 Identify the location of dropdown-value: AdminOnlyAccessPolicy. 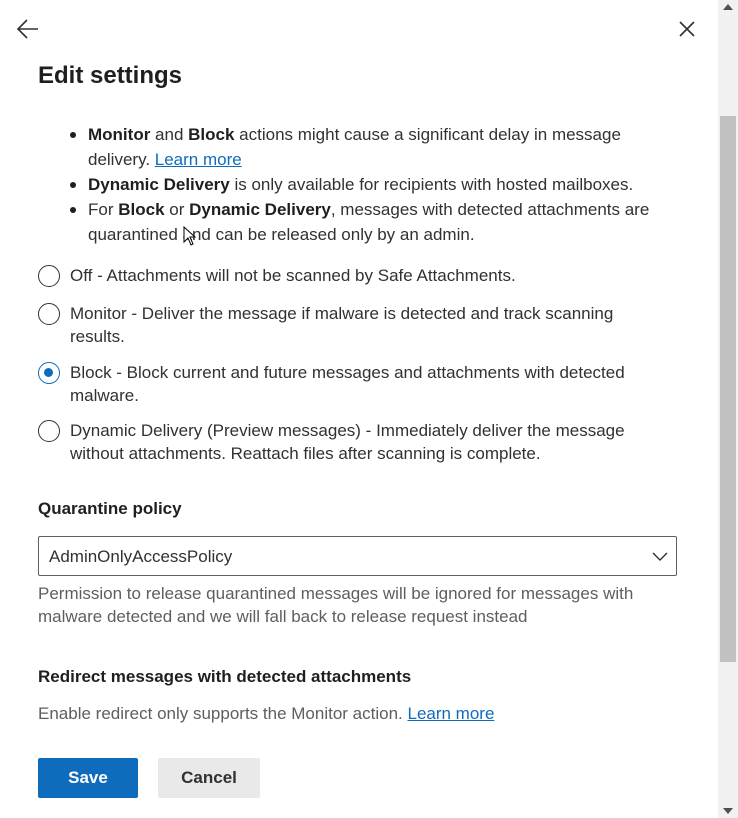
(141, 556).